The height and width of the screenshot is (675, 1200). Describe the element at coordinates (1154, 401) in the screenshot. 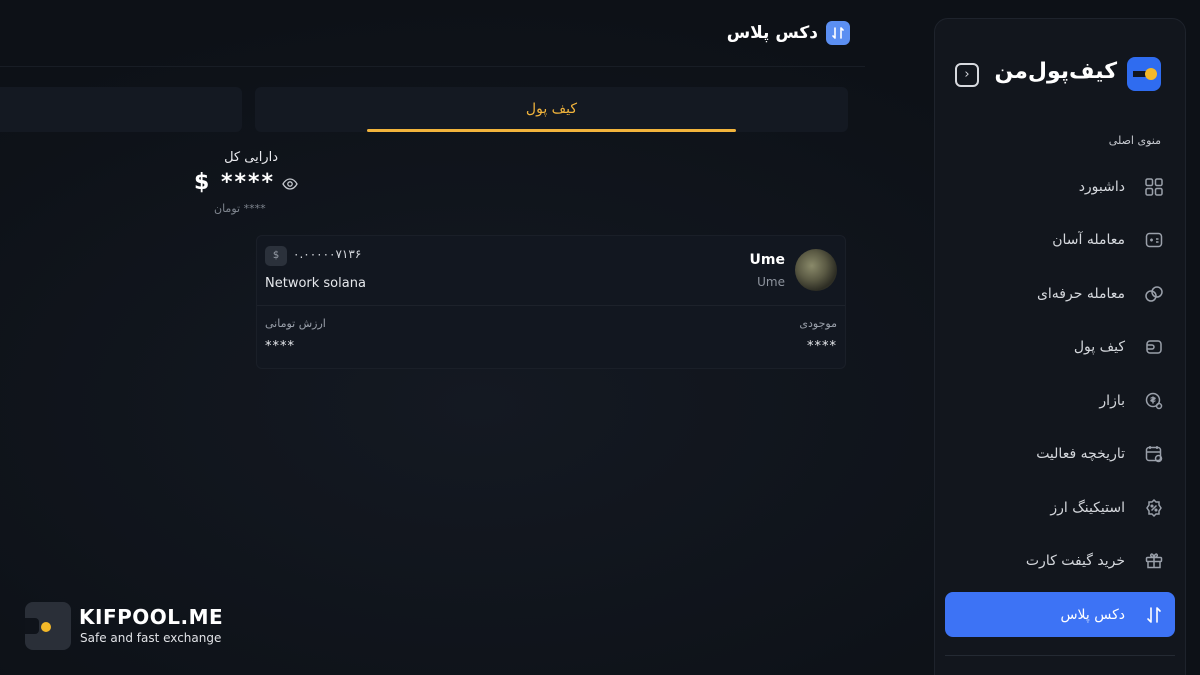

I see `market-icon` at that location.